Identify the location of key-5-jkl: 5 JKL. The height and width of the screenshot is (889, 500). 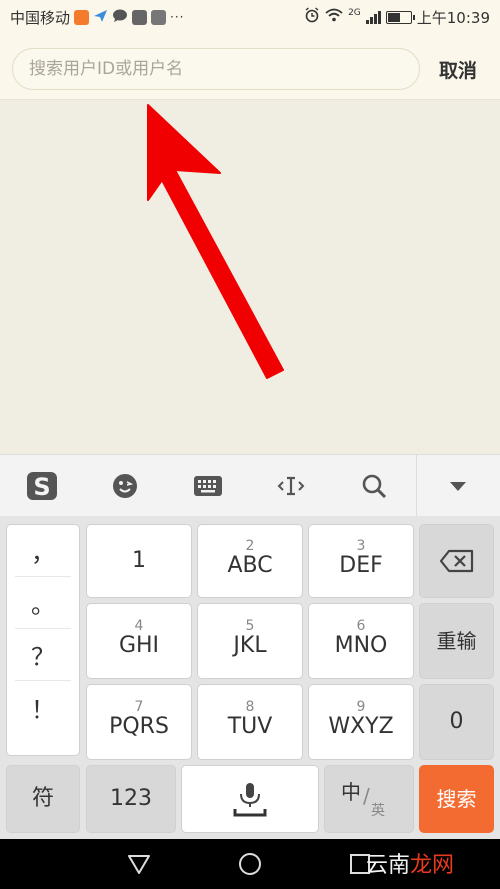
(250, 641).